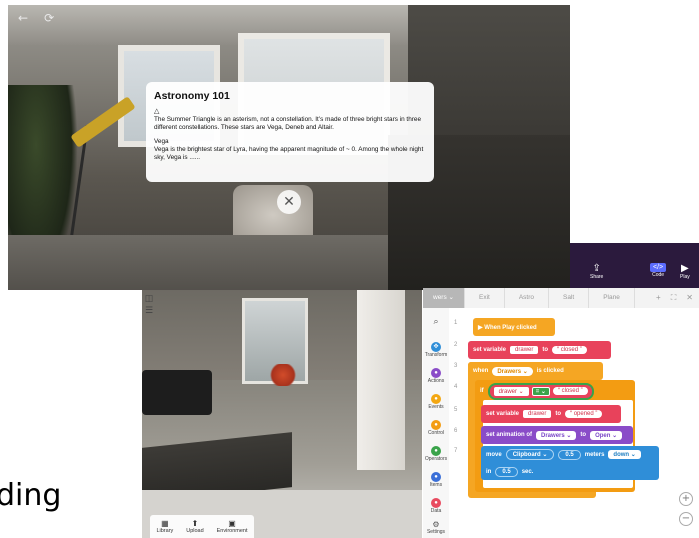  What do you see at coordinates (192, 96) in the screenshot?
I see `card-title: Astronomy 101` at bounding box center [192, 96].